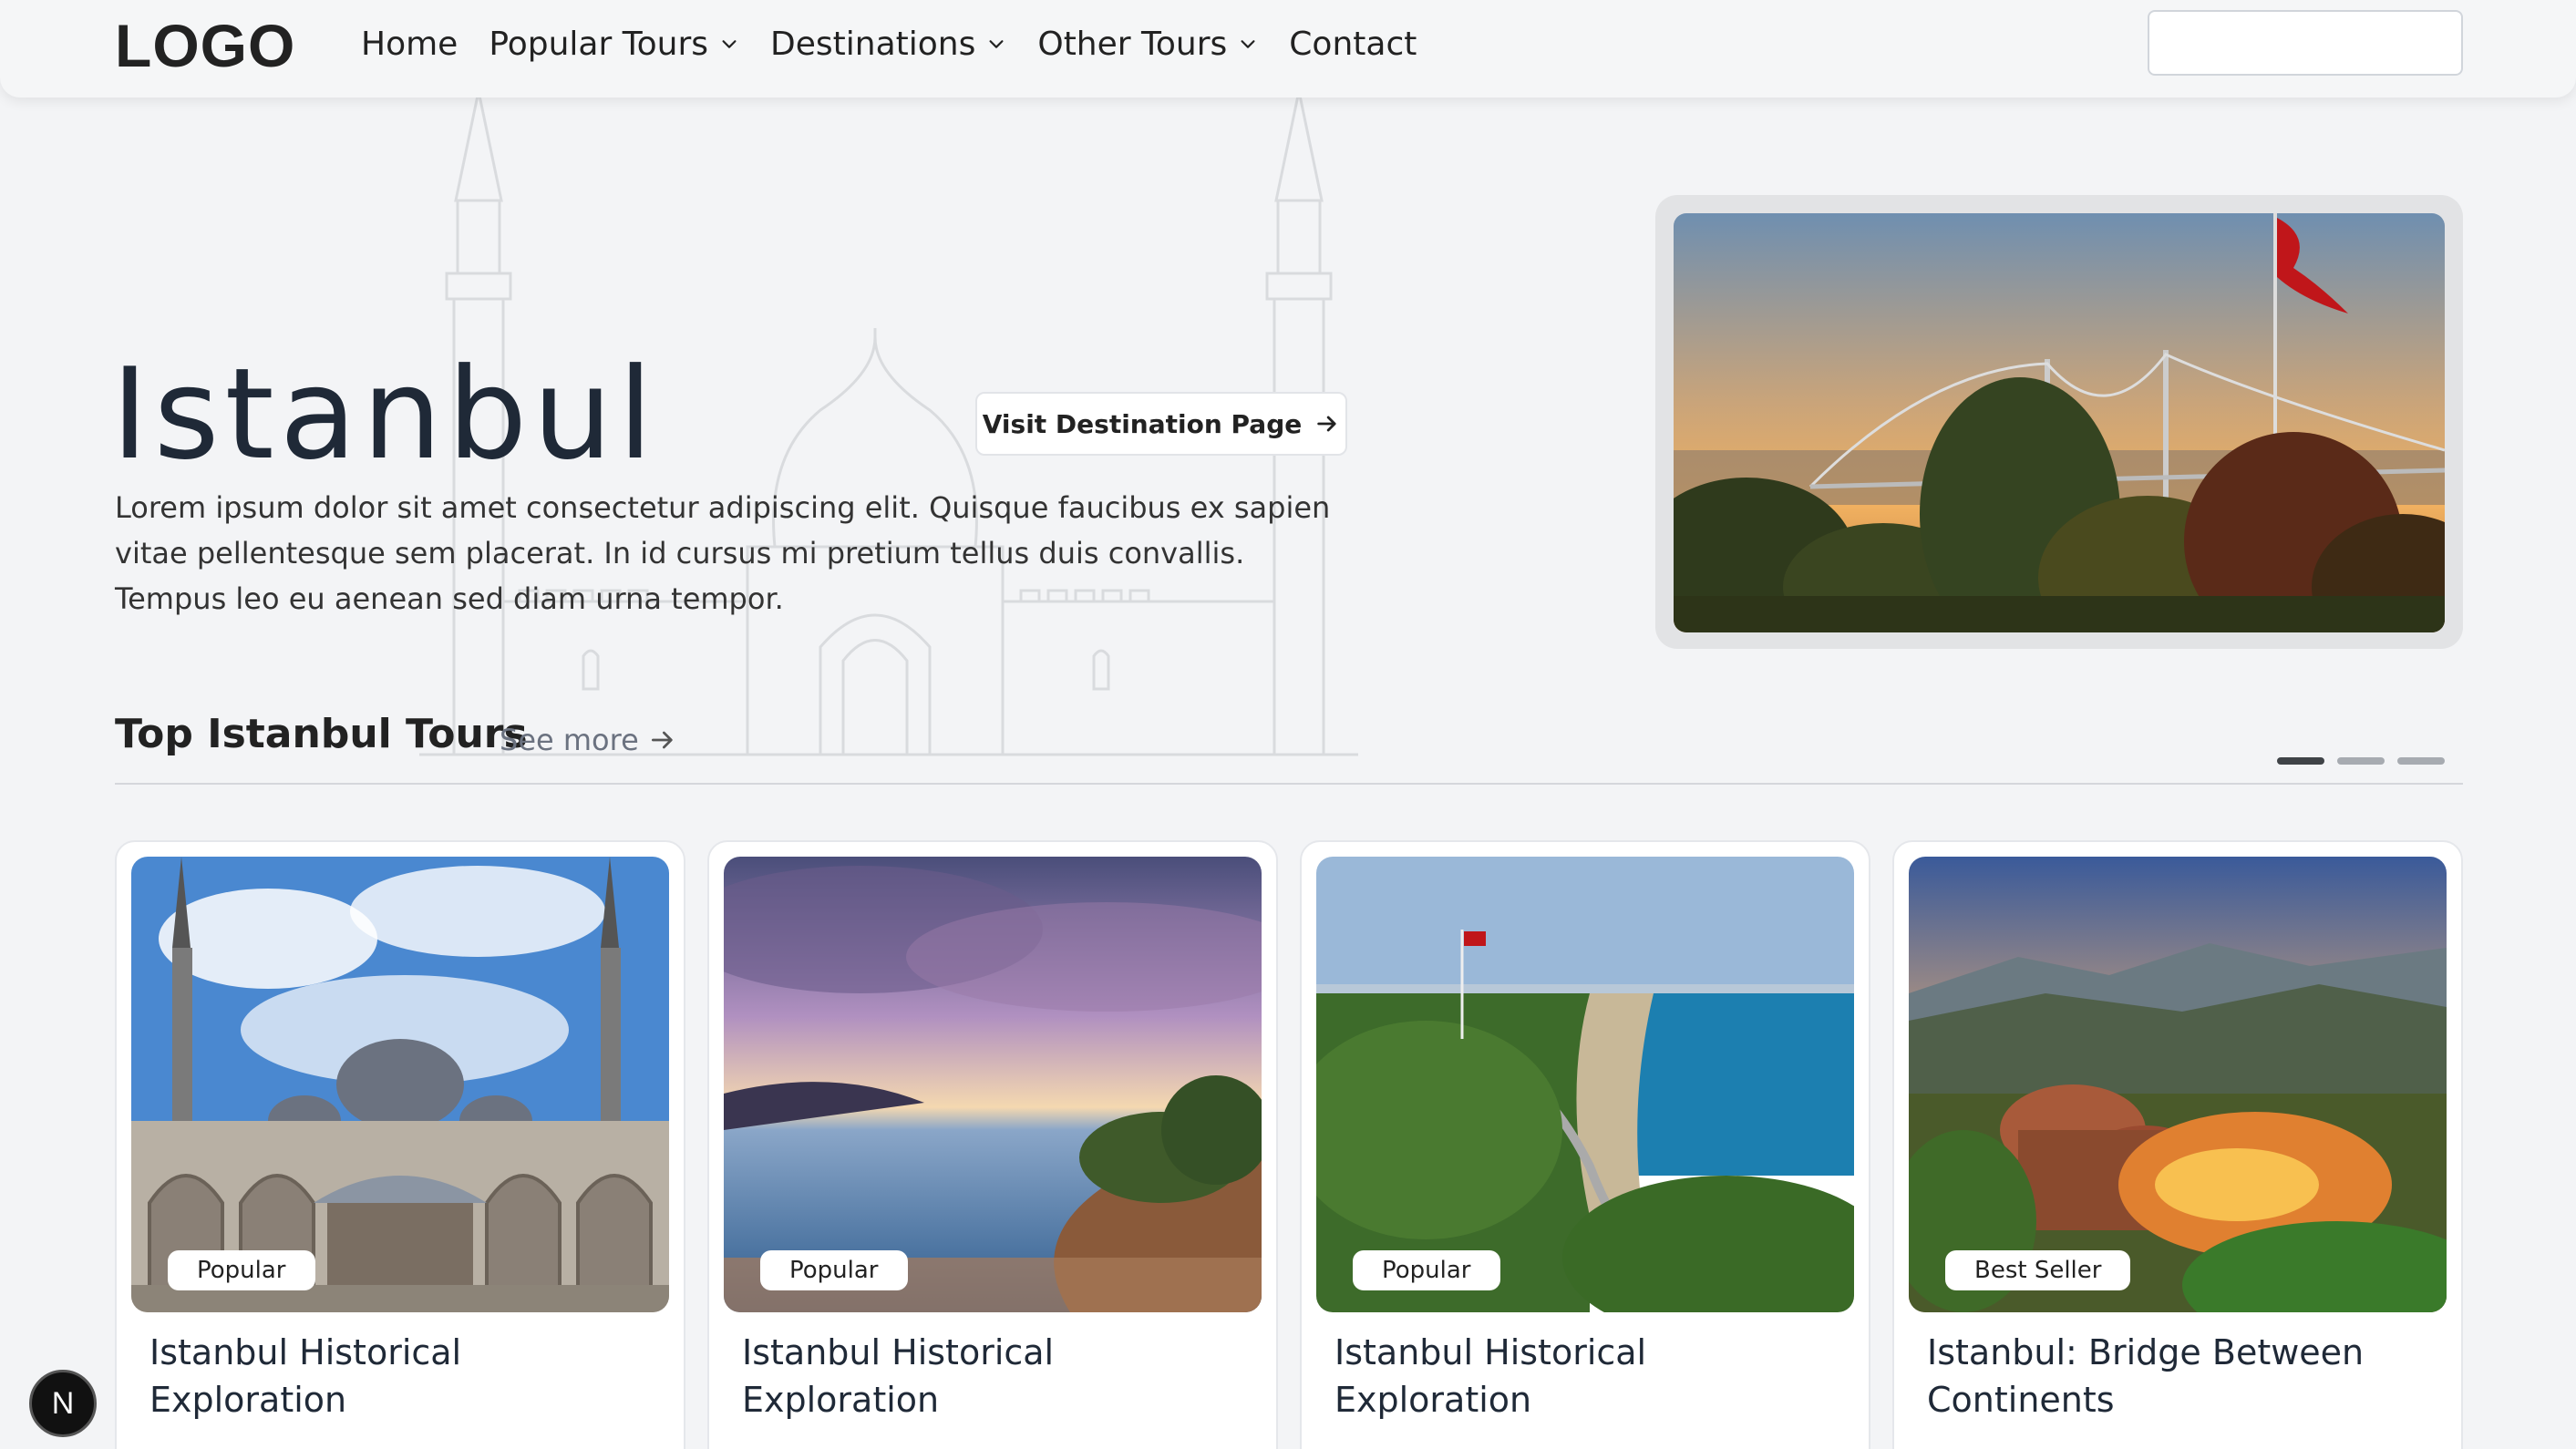 The width and height of the screenshot is (2576, 1449). I want to click on nav-item-contact: Contact, so click(1353, 44).